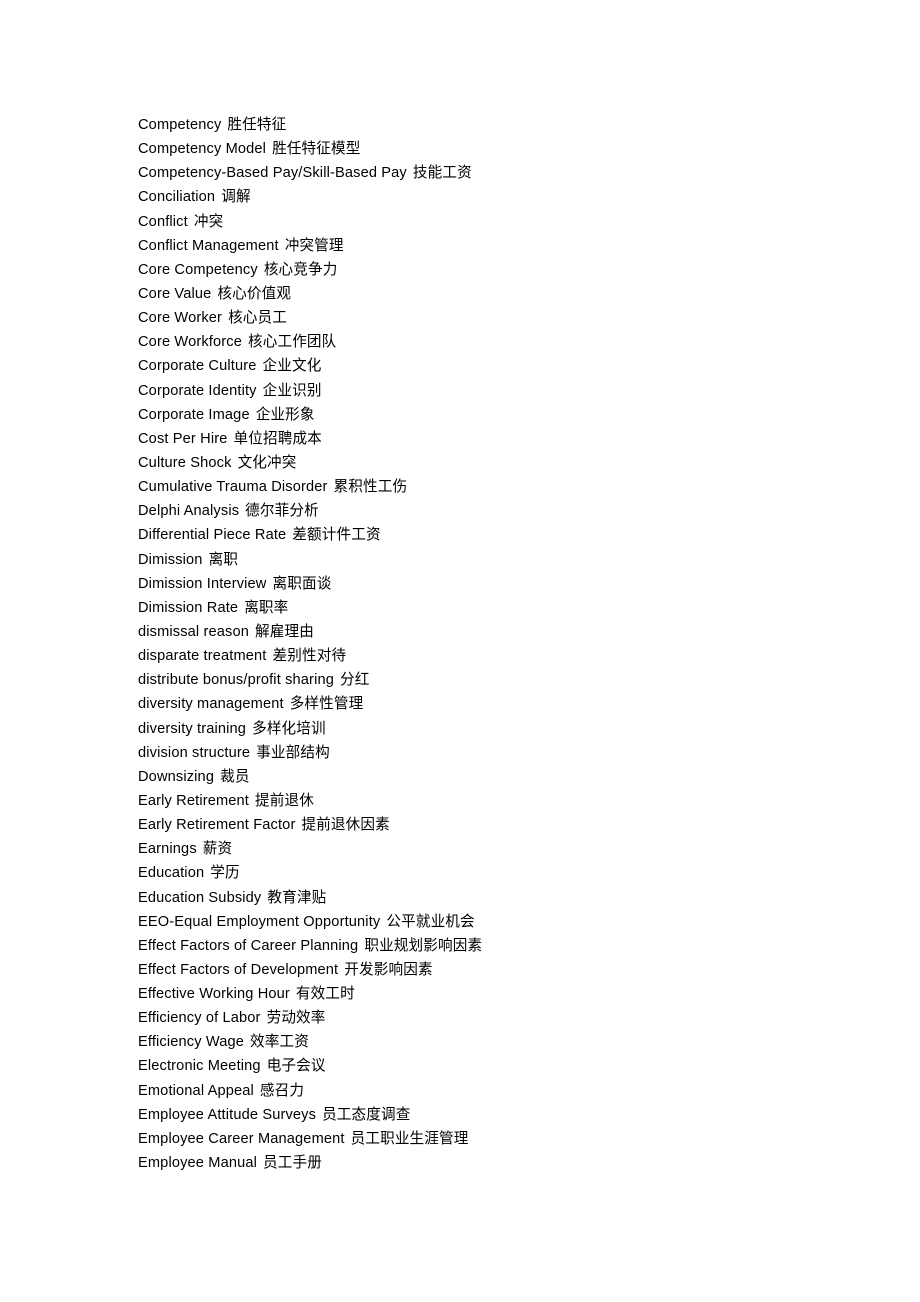  Describe the element at coordinates (488, 270) in the screenshot. I see `glossary-entry: Core Competency 核心竞争力` at that location.